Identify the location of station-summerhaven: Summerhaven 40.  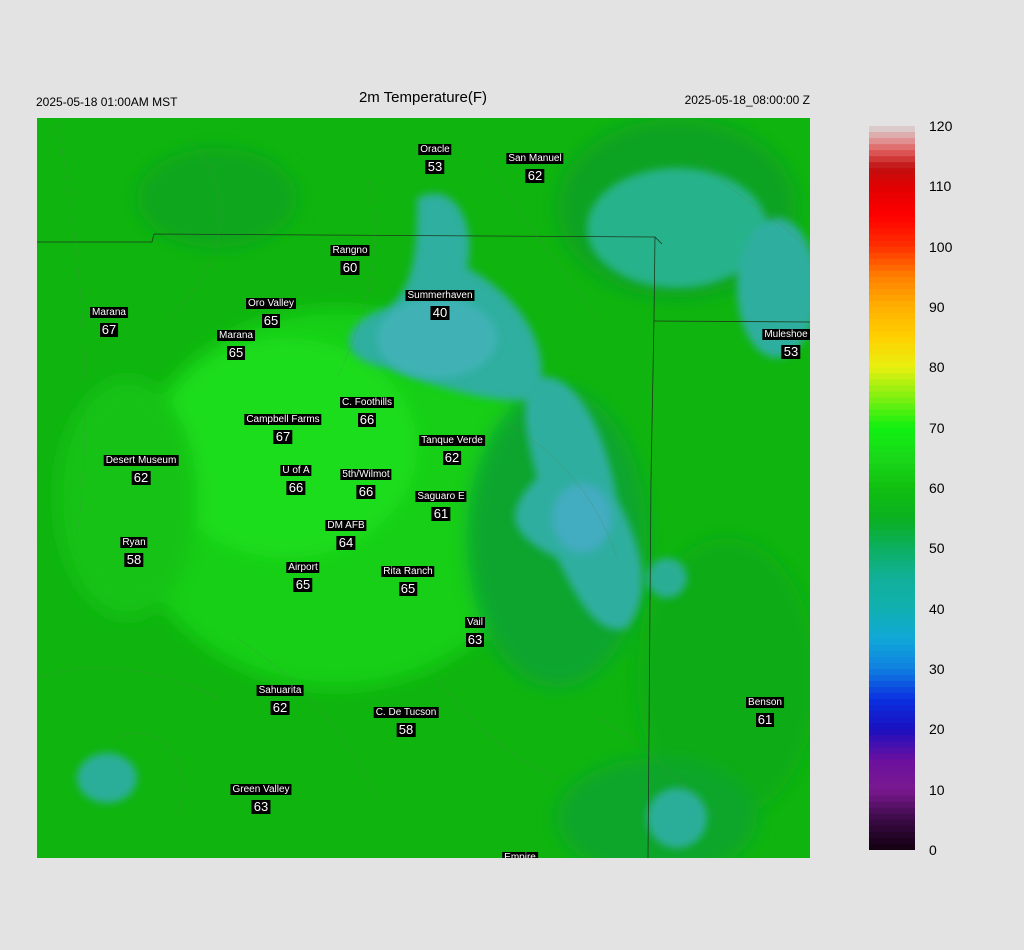
(440, 302).